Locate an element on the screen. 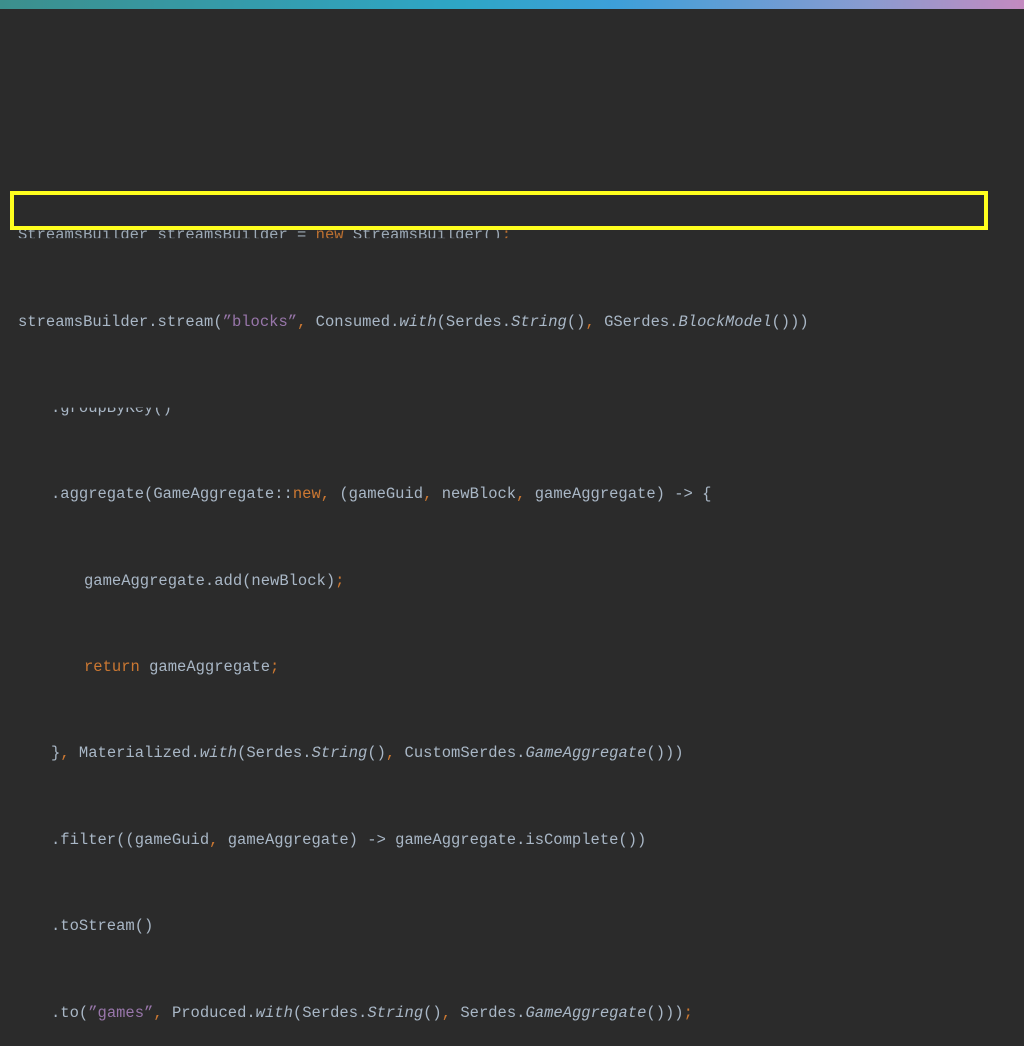 This screenshot has width=1024, height=1046. code-line-3: .groupByKey() is located at coordinates (111, 407).